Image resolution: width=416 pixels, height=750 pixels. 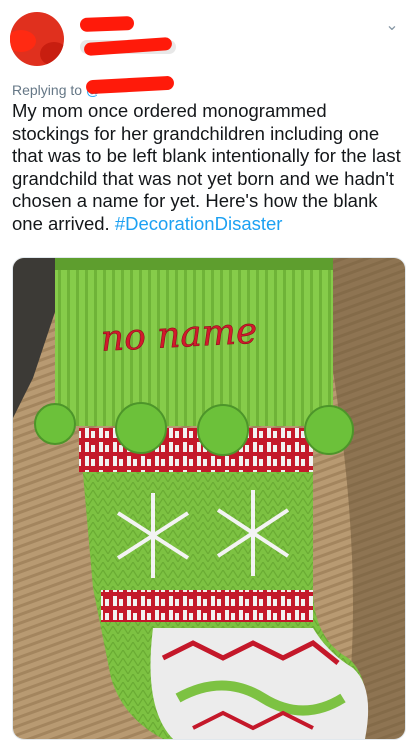 I want to click on middle-red-band, so click(x=207, y=606).